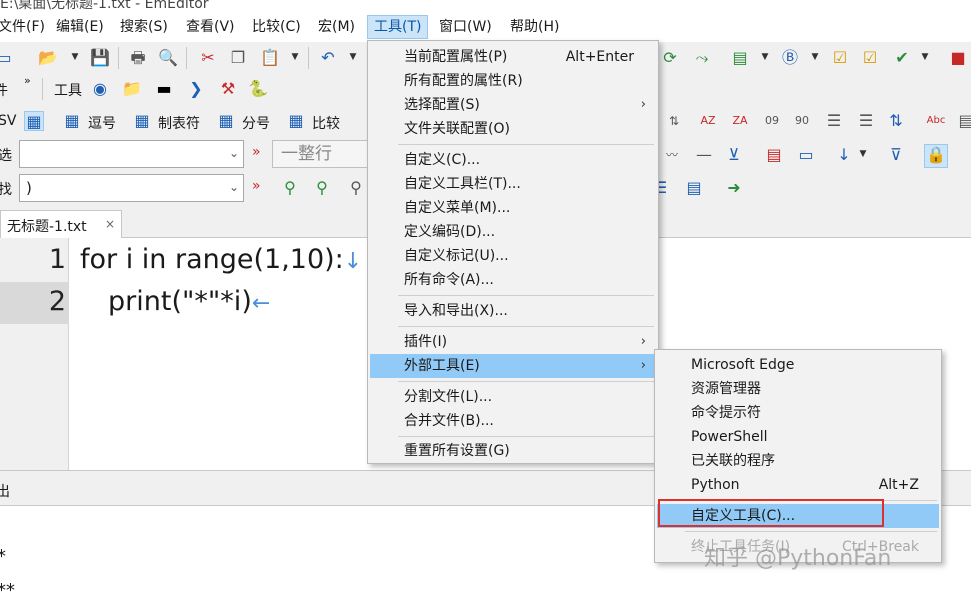  I want to click on list-icon: ▤, so click(694, 188).